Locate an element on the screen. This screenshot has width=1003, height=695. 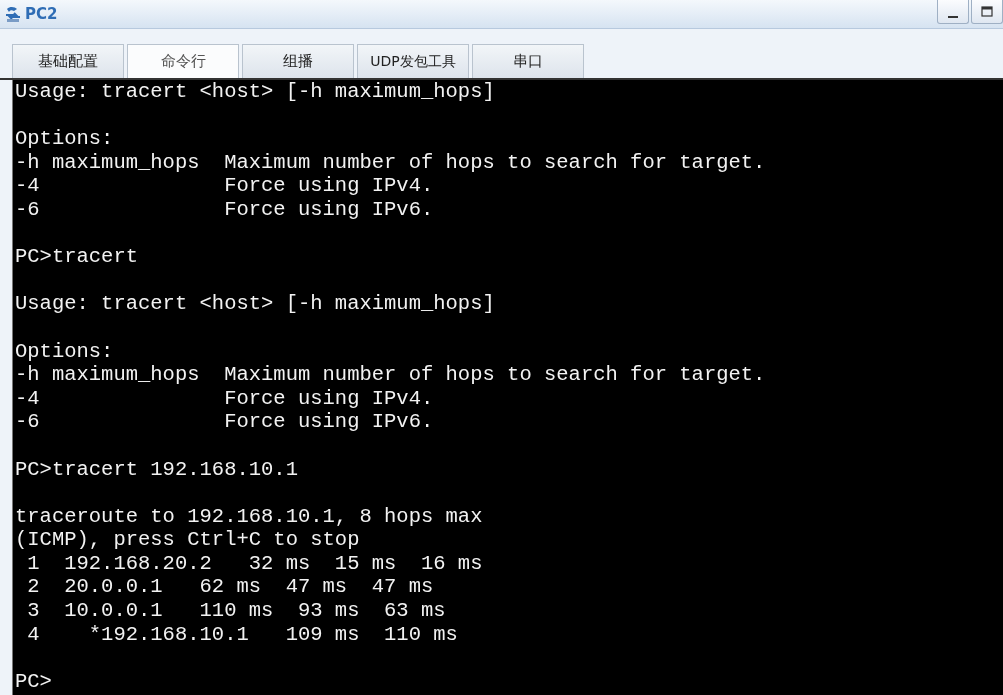
terminal-line: PC> is located at coordinates (34, 681).